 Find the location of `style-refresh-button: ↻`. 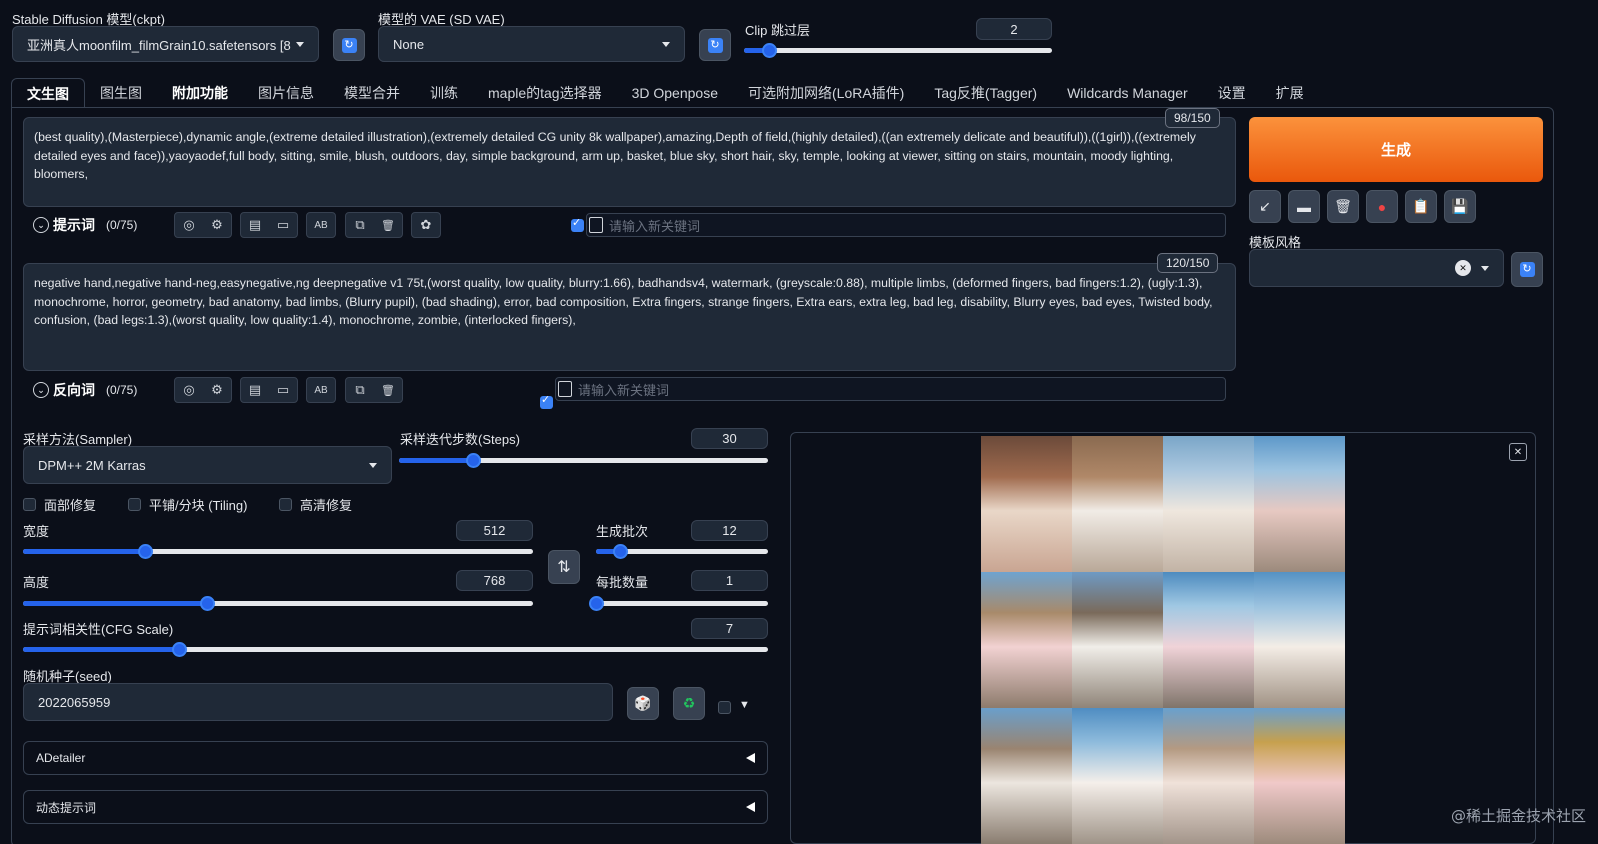

style-refresh-button: ↻ is located at coordinates (1527, 269).